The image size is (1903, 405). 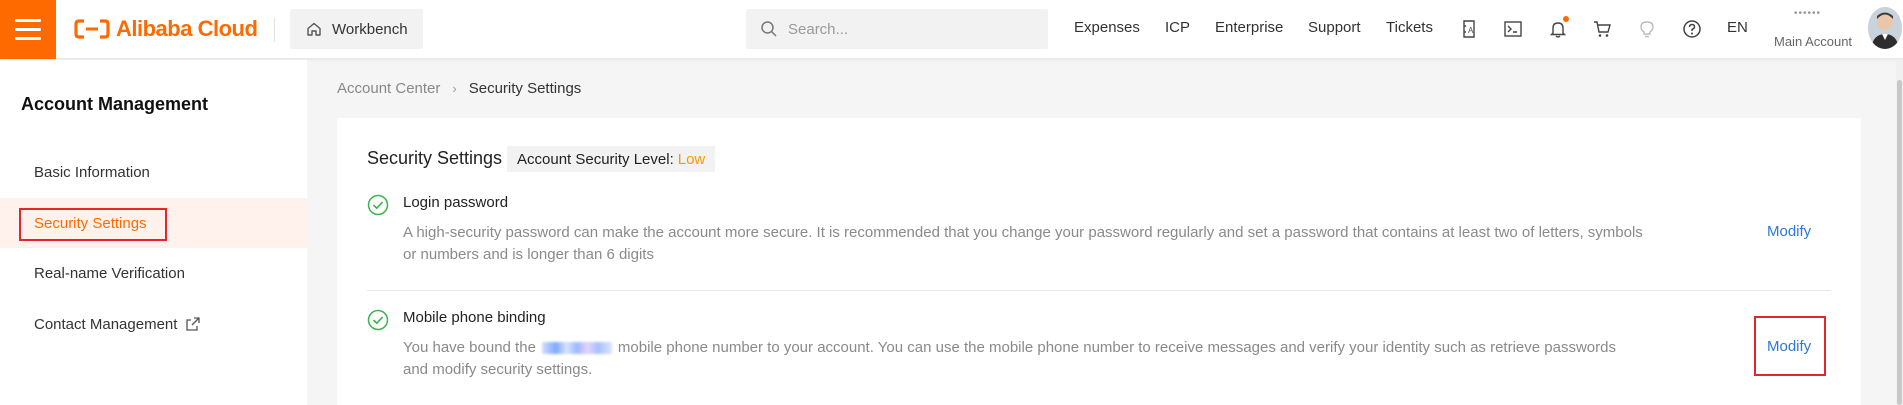 What do you see at coordinates (92, 172) in the screenshot?
I see `sidebar-item-label: Basic Information` at bounding box center [92, 172].